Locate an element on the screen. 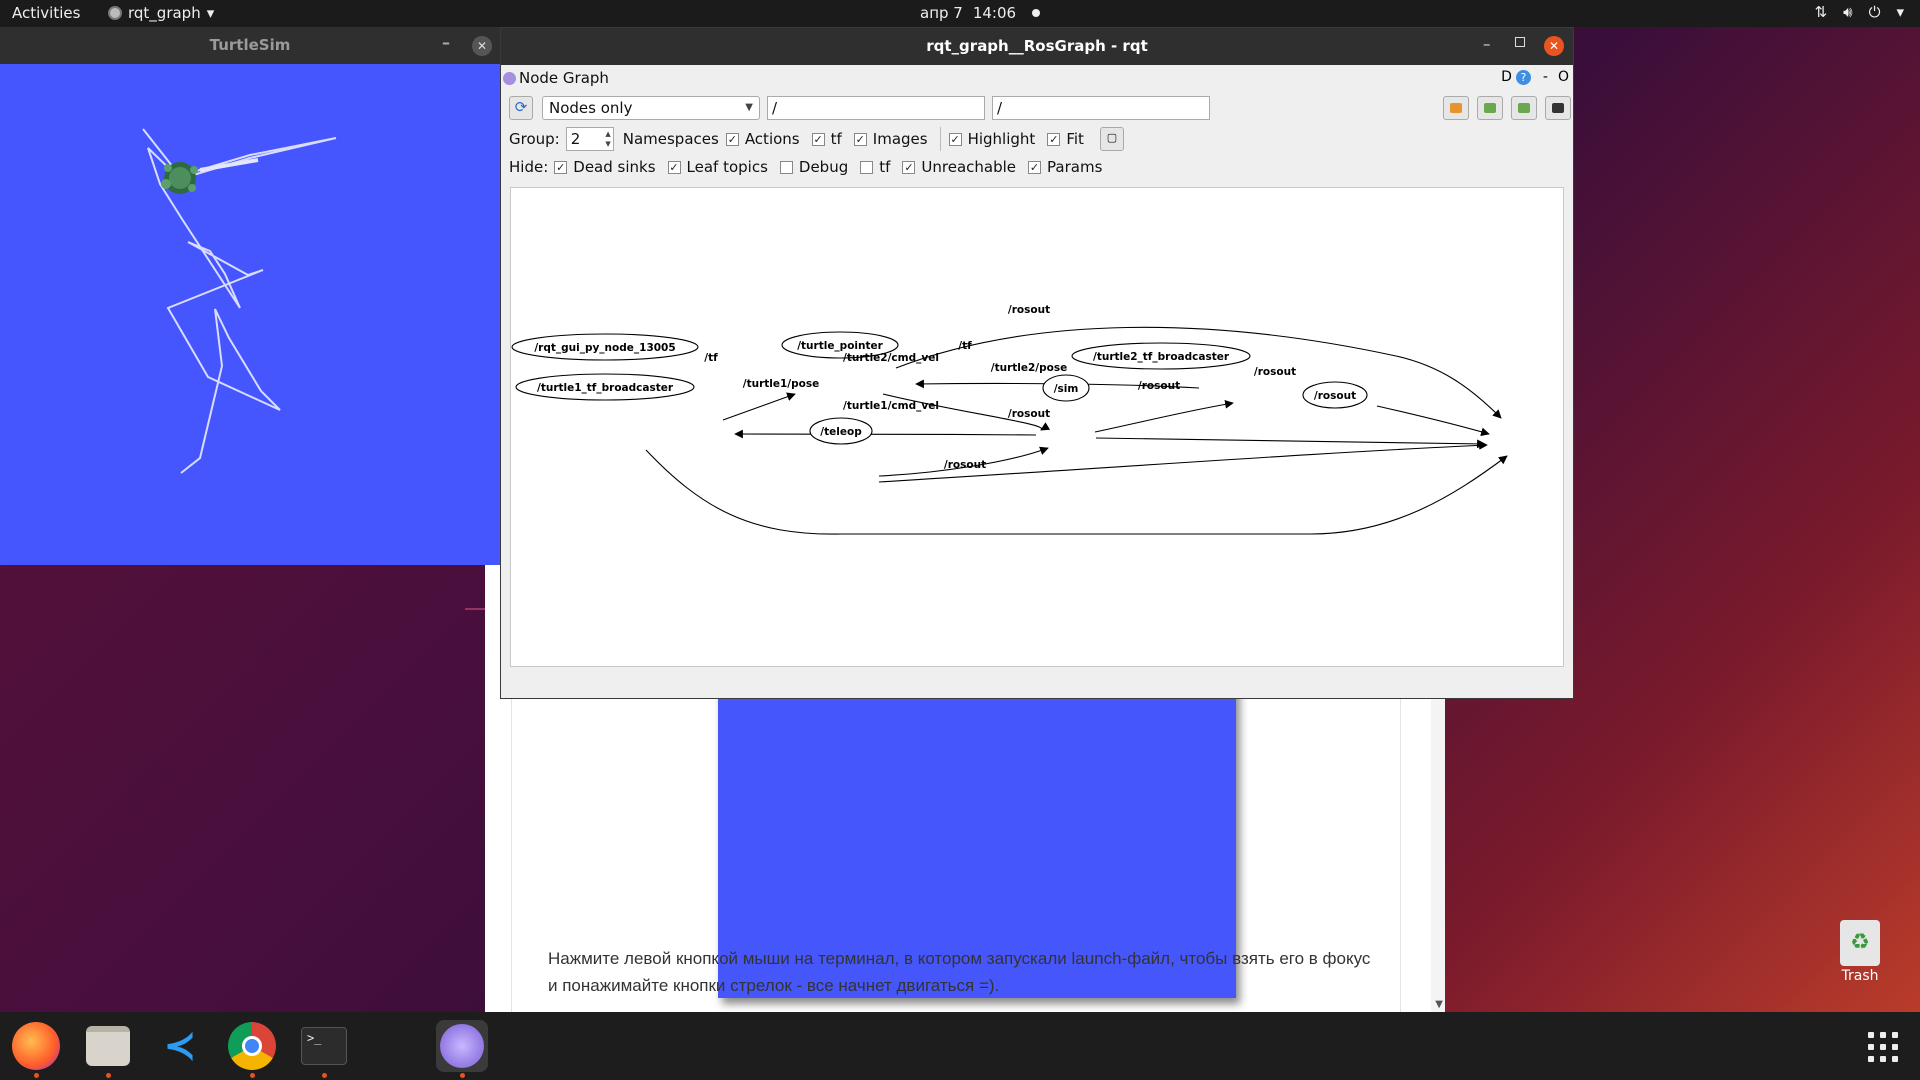 This screenshot has width=1920, height=1080. actions-checkbox: ✓ Actions is located at coordinates (762, 139).